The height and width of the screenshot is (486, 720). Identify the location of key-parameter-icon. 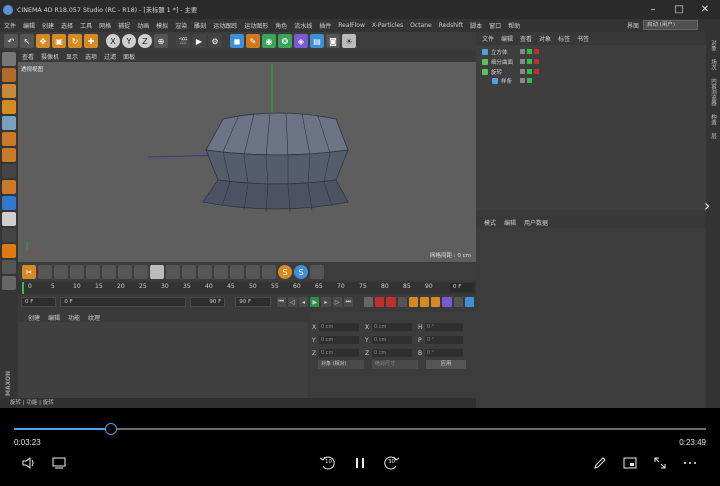
(447, 302).